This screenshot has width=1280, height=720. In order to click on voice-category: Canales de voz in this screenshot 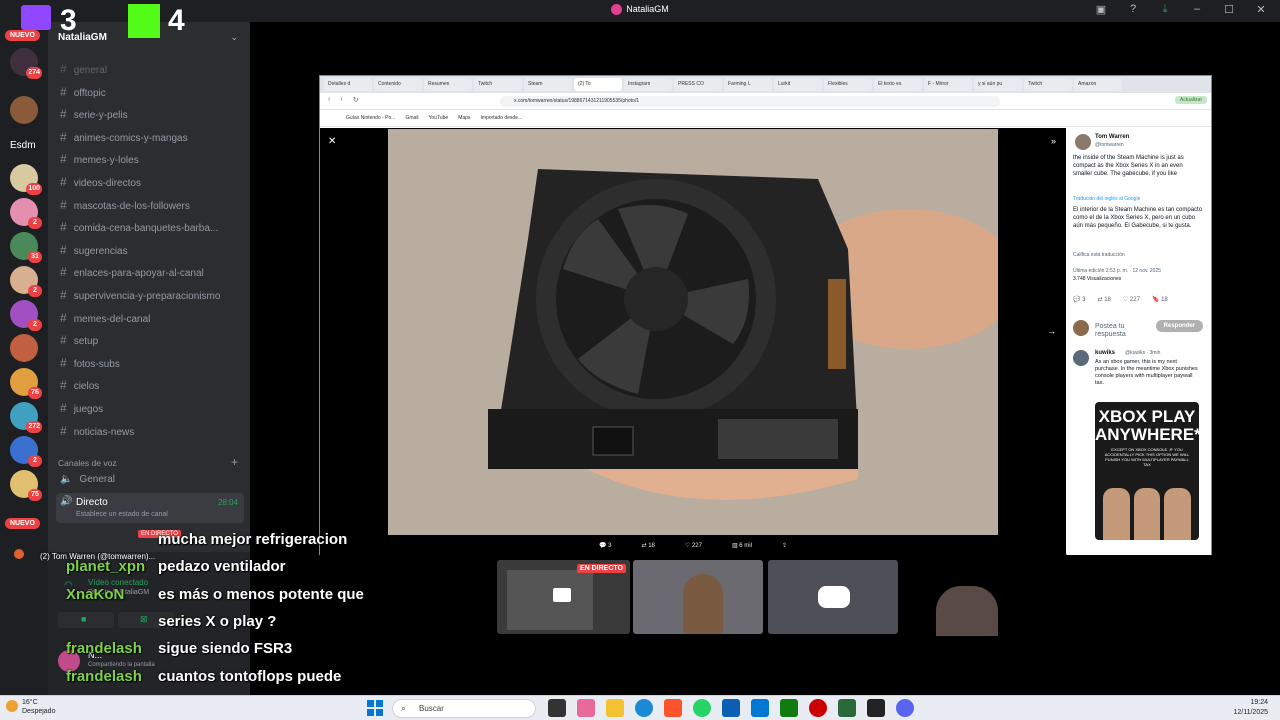, I will do `click(87, 463)`.